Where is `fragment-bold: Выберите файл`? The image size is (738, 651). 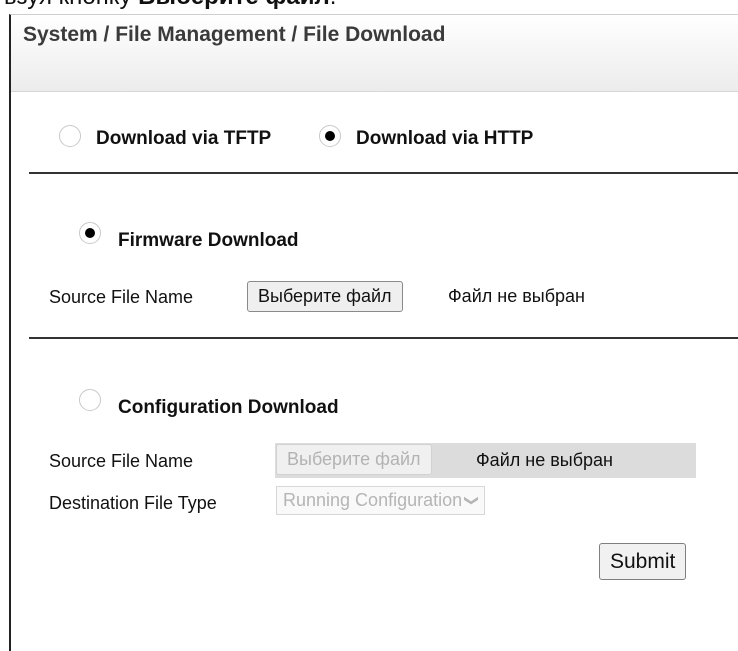
fragment-bold: Выберите файл is located at coordinates (234, 5).